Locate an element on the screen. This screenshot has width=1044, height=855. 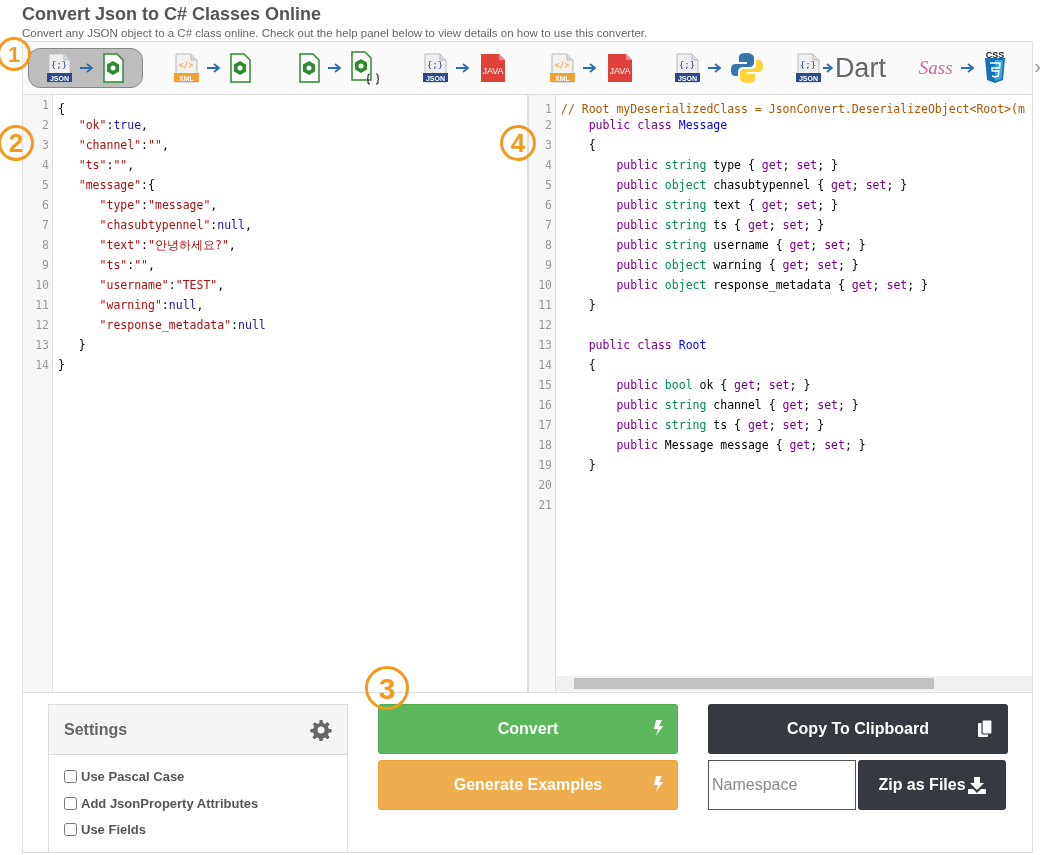
line-number: 21 is located at coordinates (542, 505).